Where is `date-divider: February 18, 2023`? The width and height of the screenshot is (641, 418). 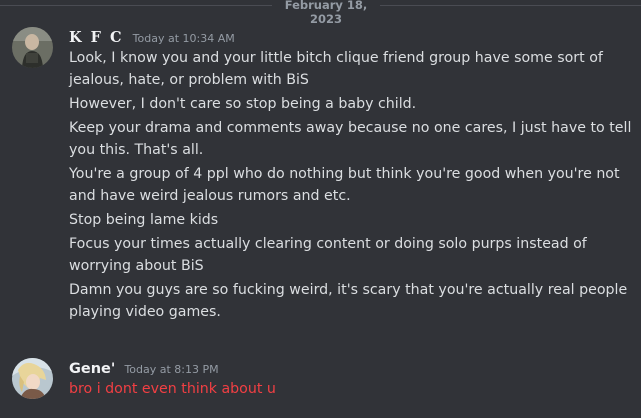 date-divider: February 18, 2023 is located at coordinates (320, 13).